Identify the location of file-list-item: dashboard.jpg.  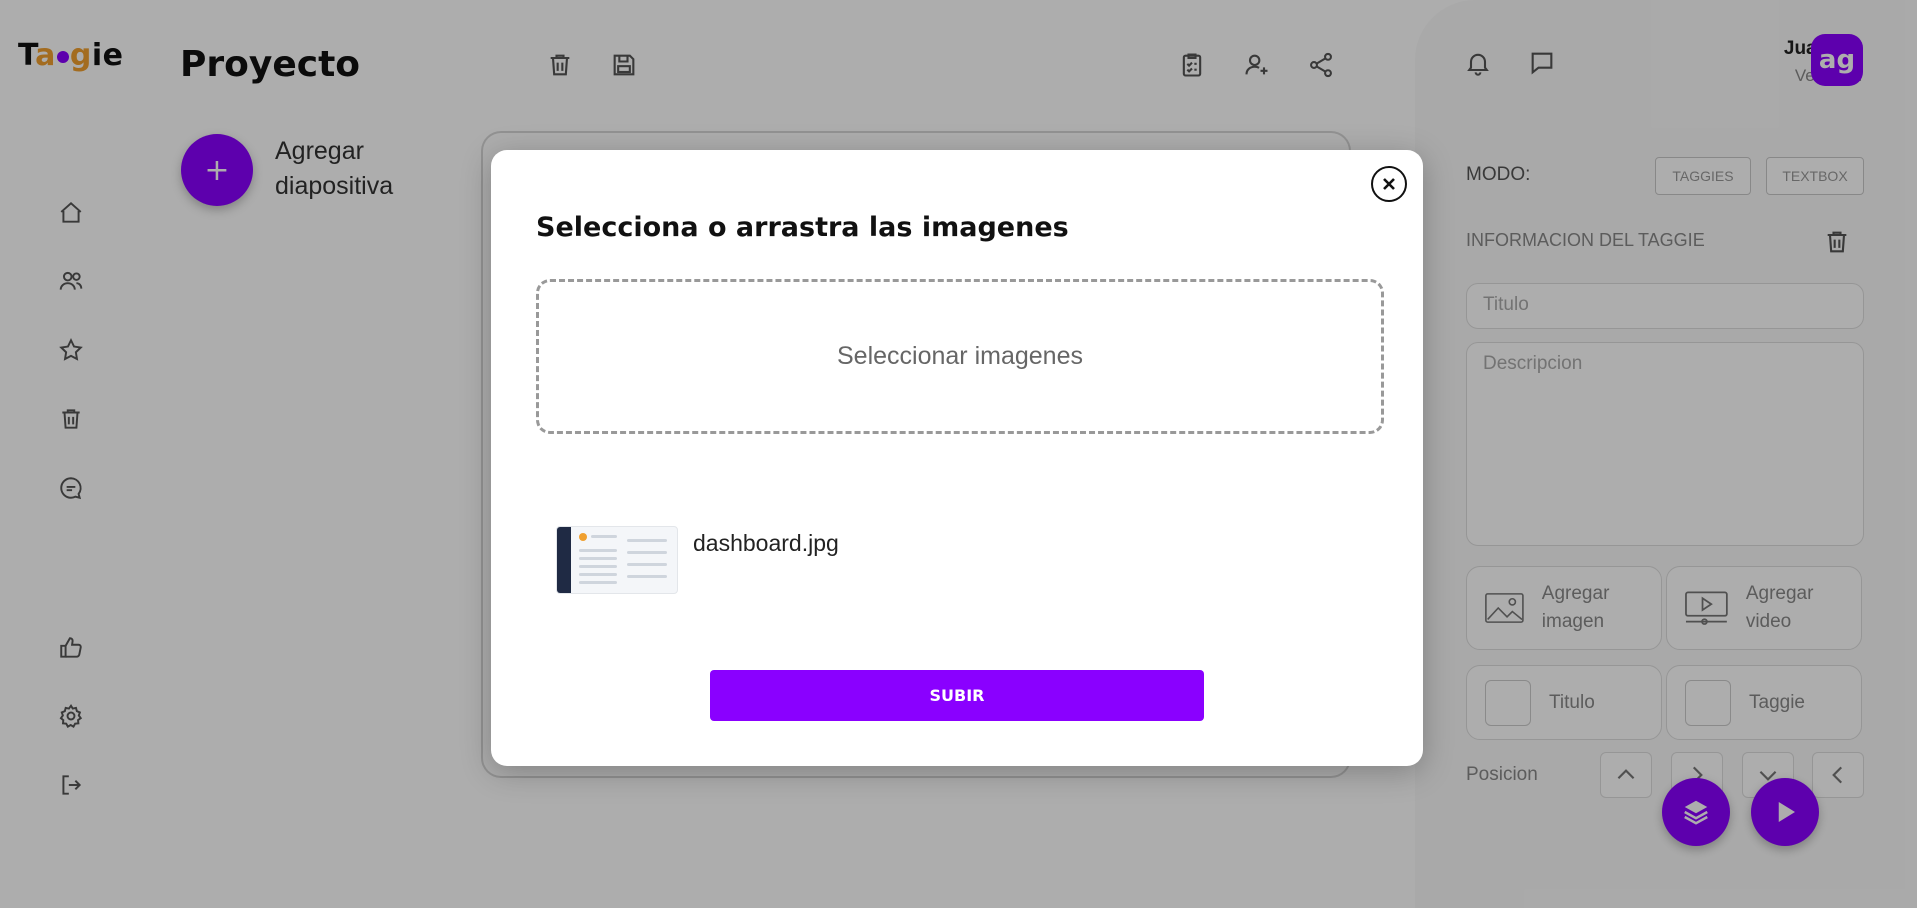
(936, 560).